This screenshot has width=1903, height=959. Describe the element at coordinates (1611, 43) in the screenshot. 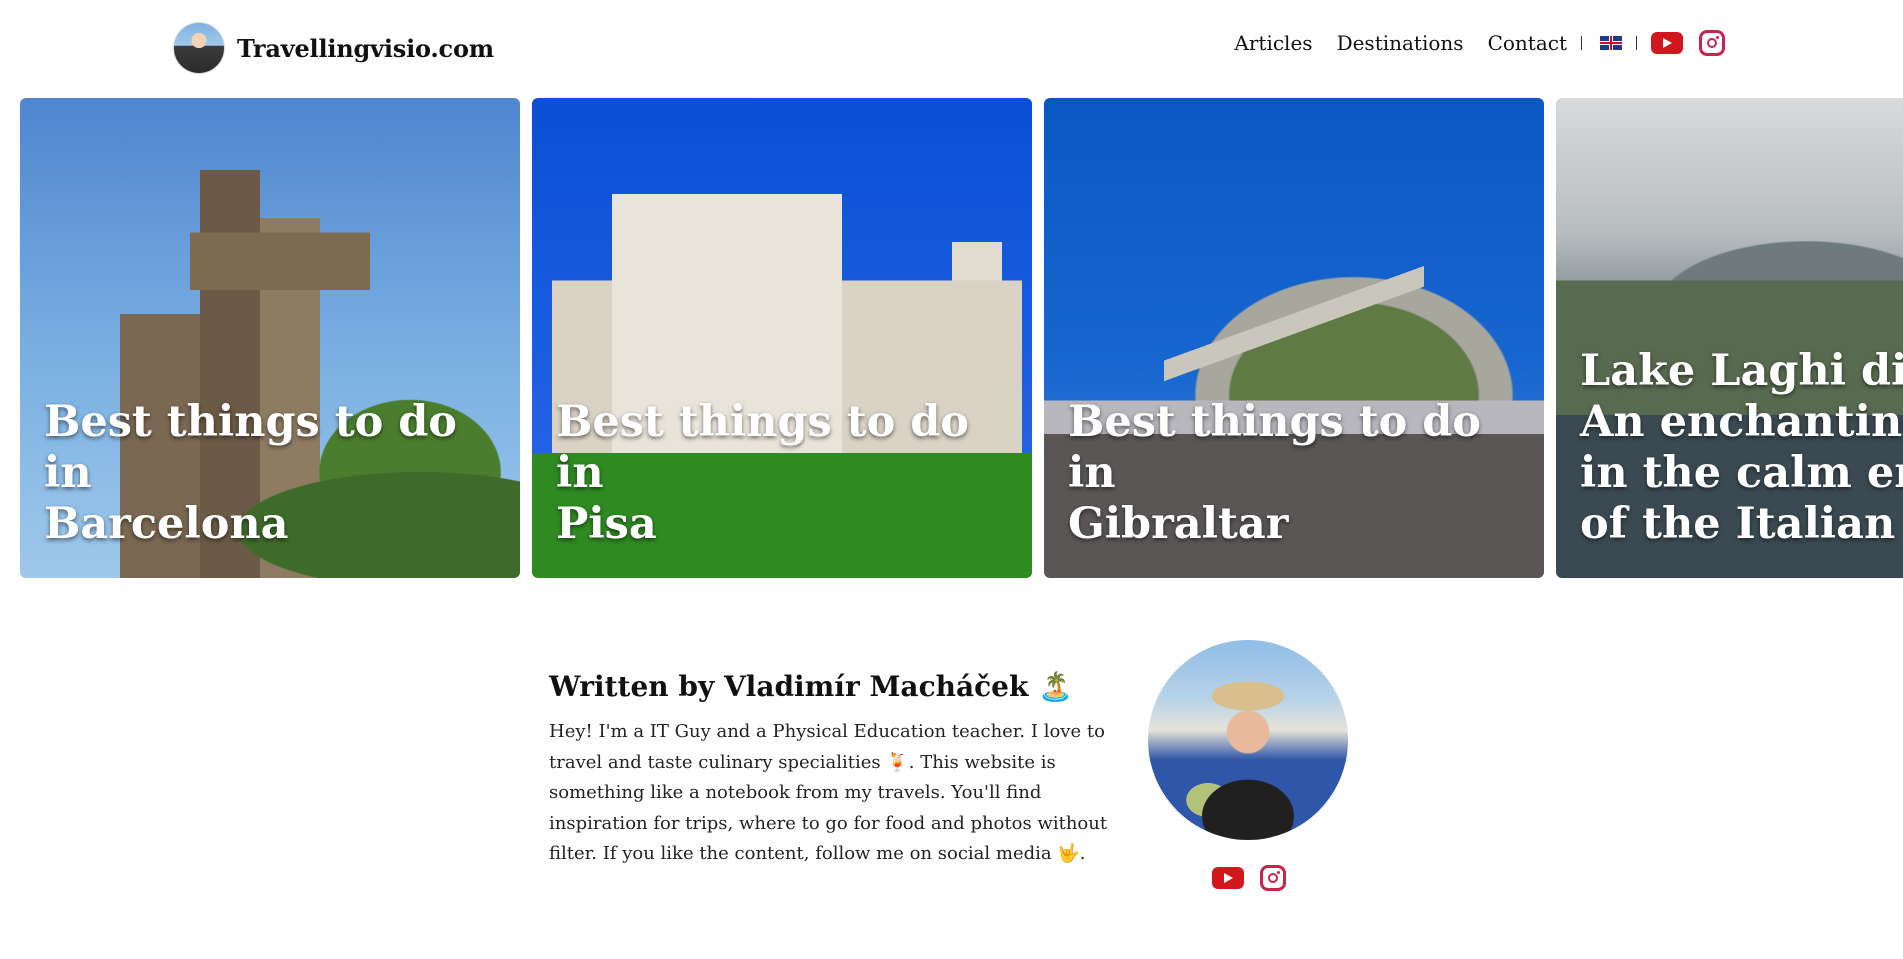

I see `uk-flag-icon` at that location.